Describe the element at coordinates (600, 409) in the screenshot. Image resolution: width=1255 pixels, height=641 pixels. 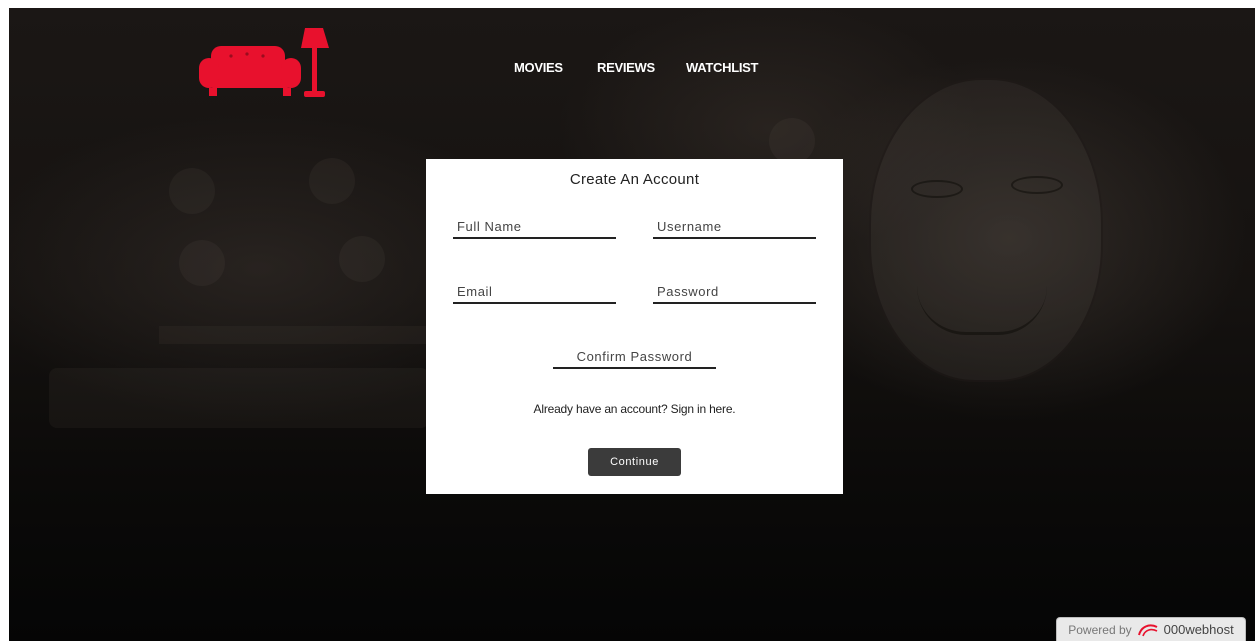
I see `signin-prompt-text: Already have an account?` at that location.